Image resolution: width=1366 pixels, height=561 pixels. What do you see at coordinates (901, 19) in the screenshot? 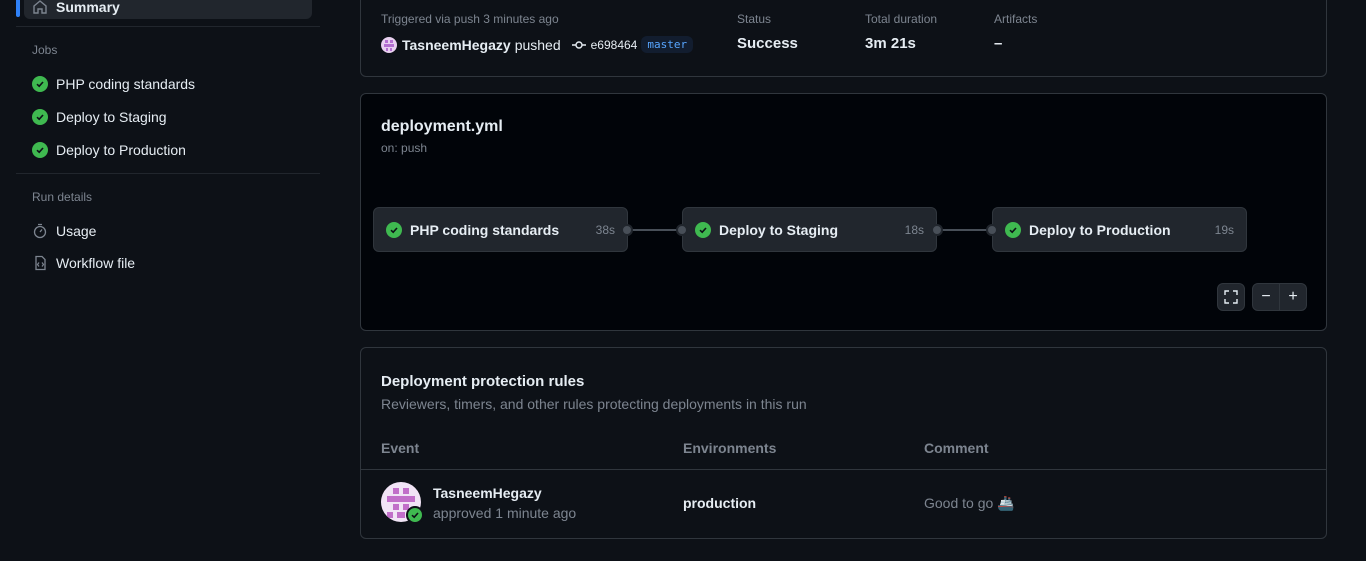
I see `duration-label: Total duration` at bounding box center [901, 19].